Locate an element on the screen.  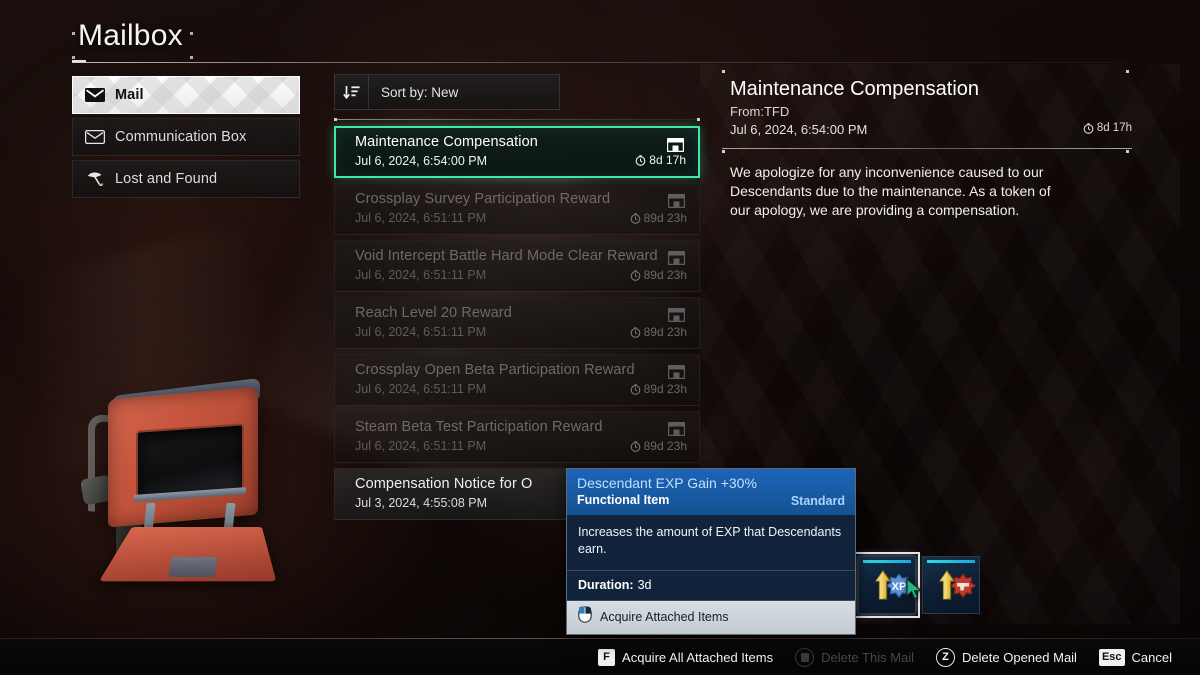
key-delete-icon is located at coordinates (805, 657).